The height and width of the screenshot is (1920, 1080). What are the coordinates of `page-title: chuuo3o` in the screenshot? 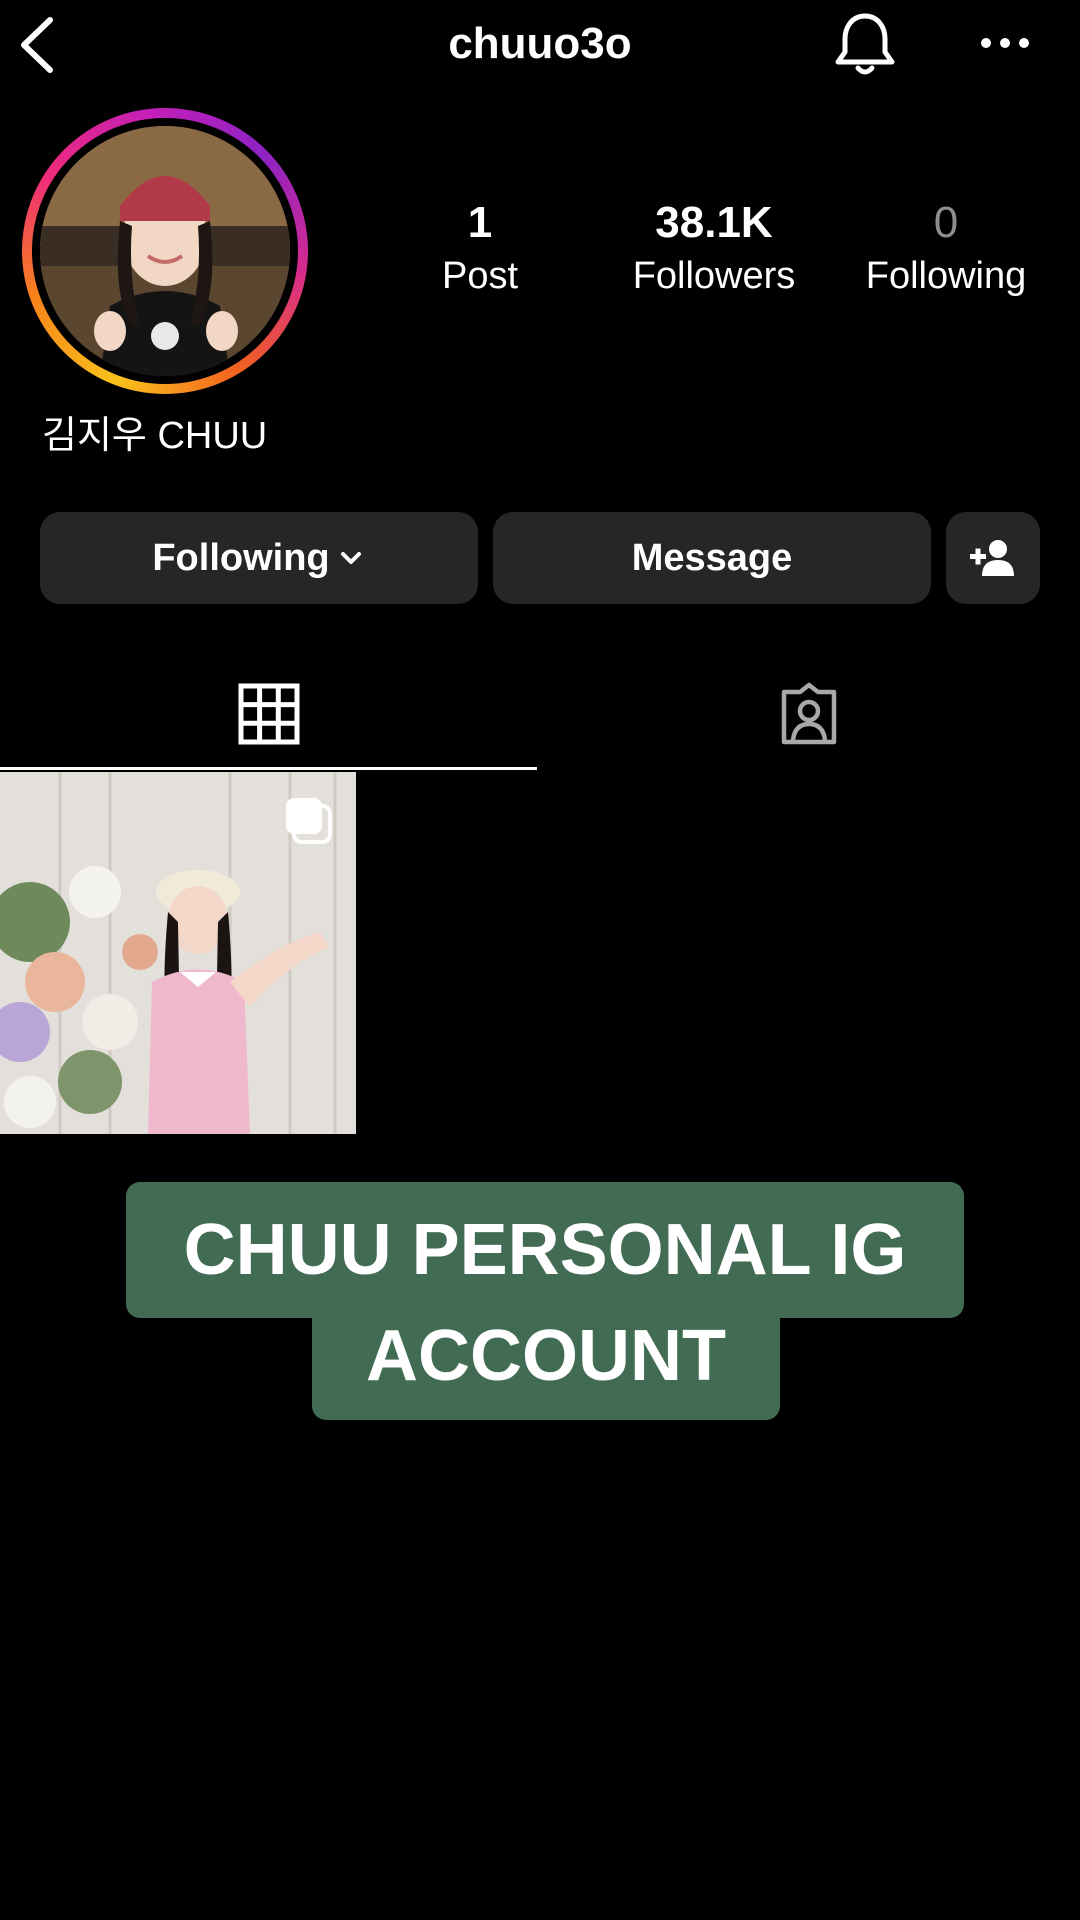 It's located at (540, 43).